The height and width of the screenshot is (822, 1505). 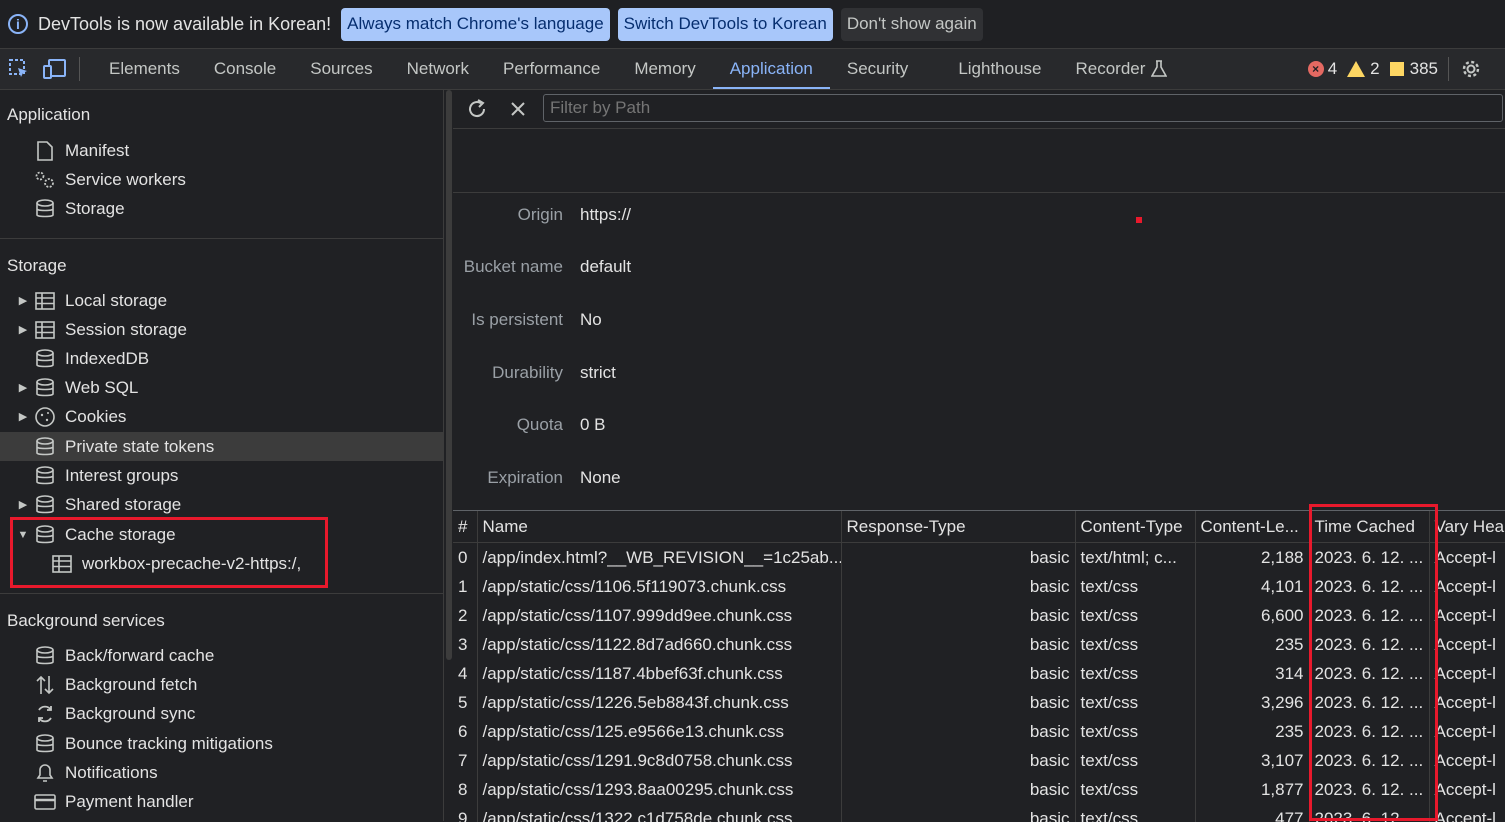 I want to click on filter-by-path-input, so click(x=1023, y=108).